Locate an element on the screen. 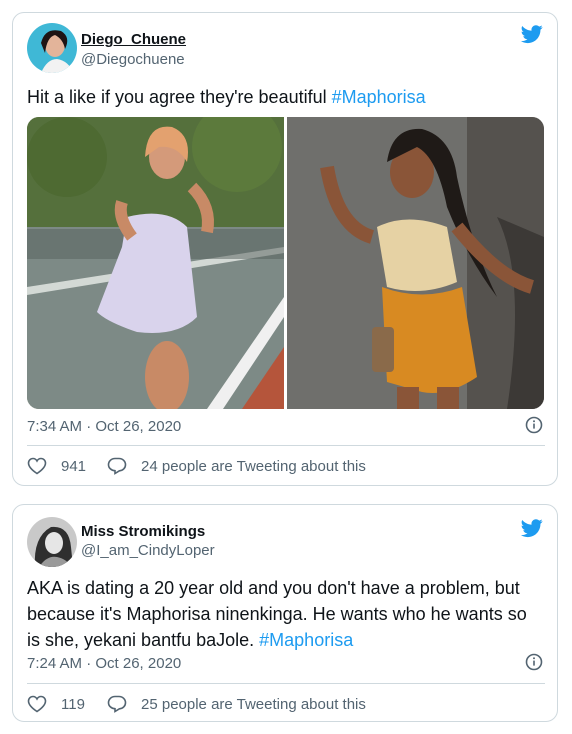 The width and height of the screenshot is (572, 734). like-button: 941 is located at coordinates (56, 466).